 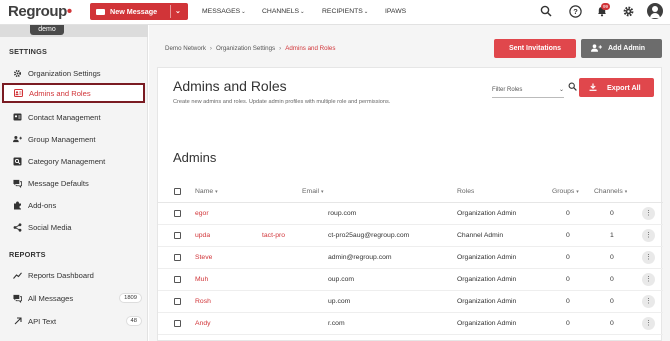 What do you see at coordinates (170, 11) in the screenshot?
I see `button-divider` at bounding box center [170, 11].